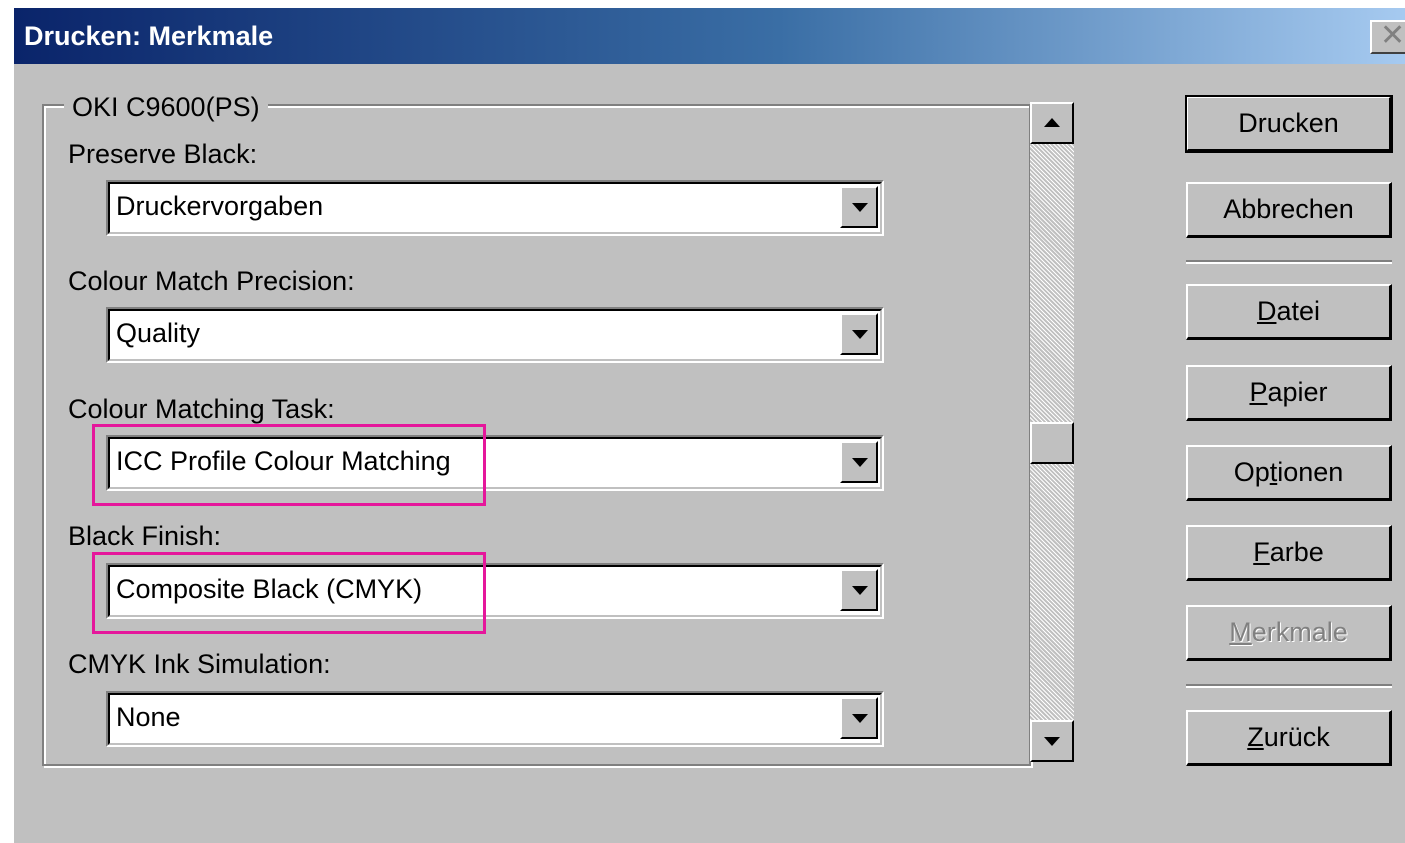  Describe the element at coordinates (201, 409) in the screenshot. I see `colour-matching-task-label: Colour Matching Task:` at that location.